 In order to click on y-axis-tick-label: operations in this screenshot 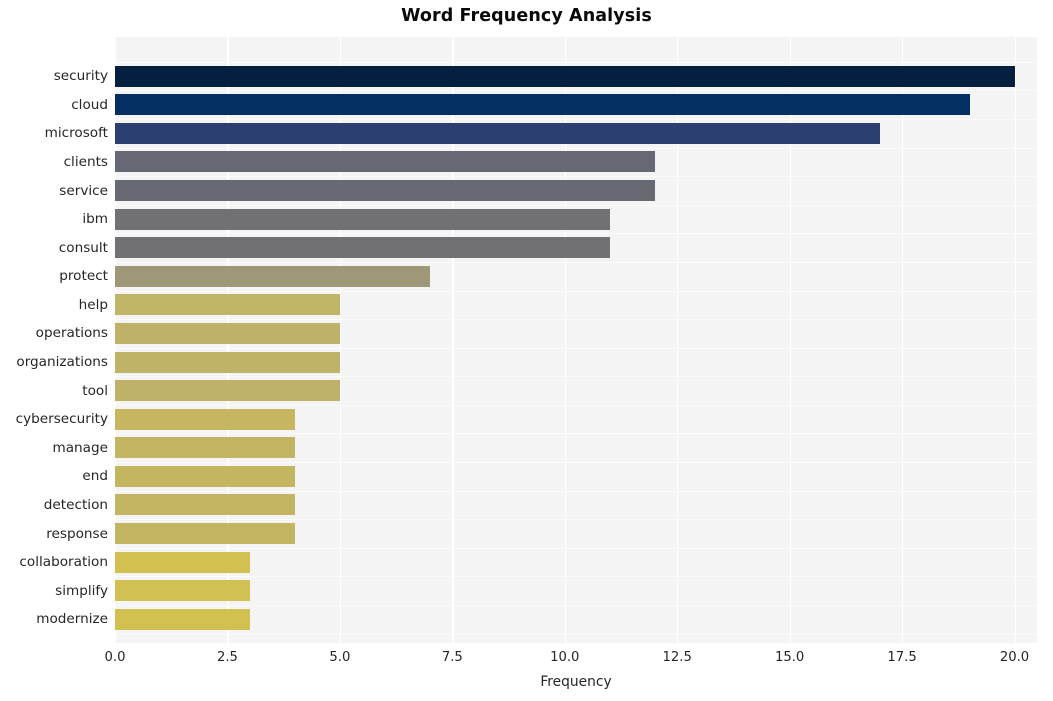, I will do `click(71, 333)`.